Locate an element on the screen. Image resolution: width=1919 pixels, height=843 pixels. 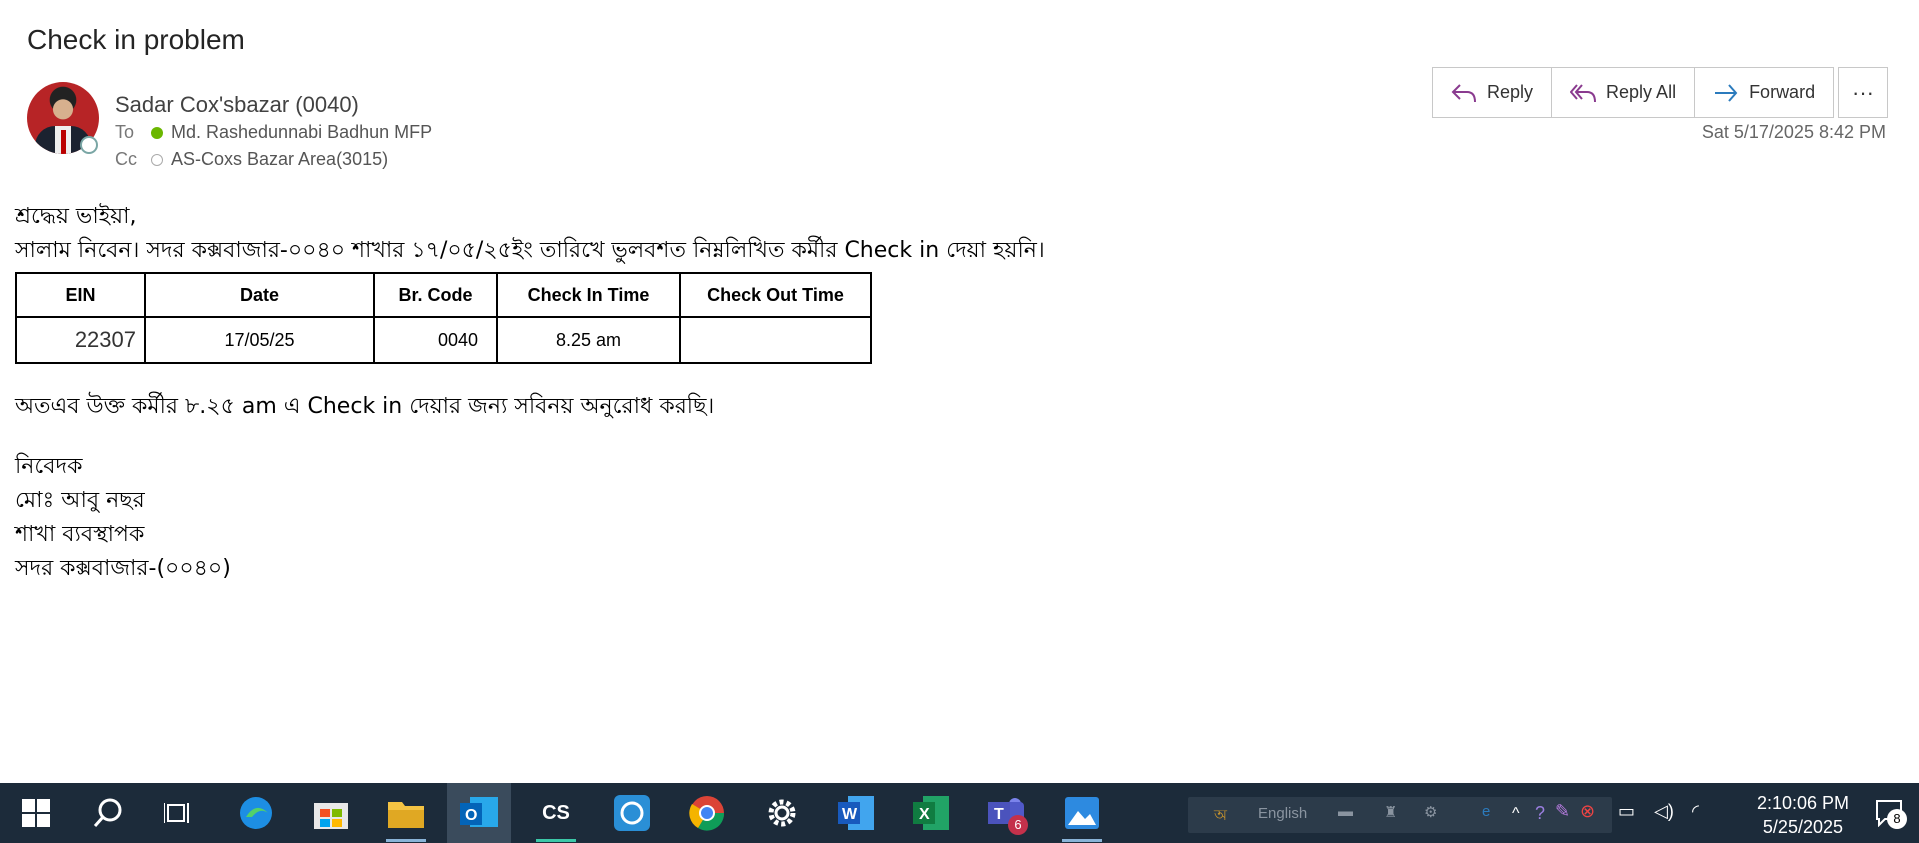
app-icon is located at coordinates (632, 813).